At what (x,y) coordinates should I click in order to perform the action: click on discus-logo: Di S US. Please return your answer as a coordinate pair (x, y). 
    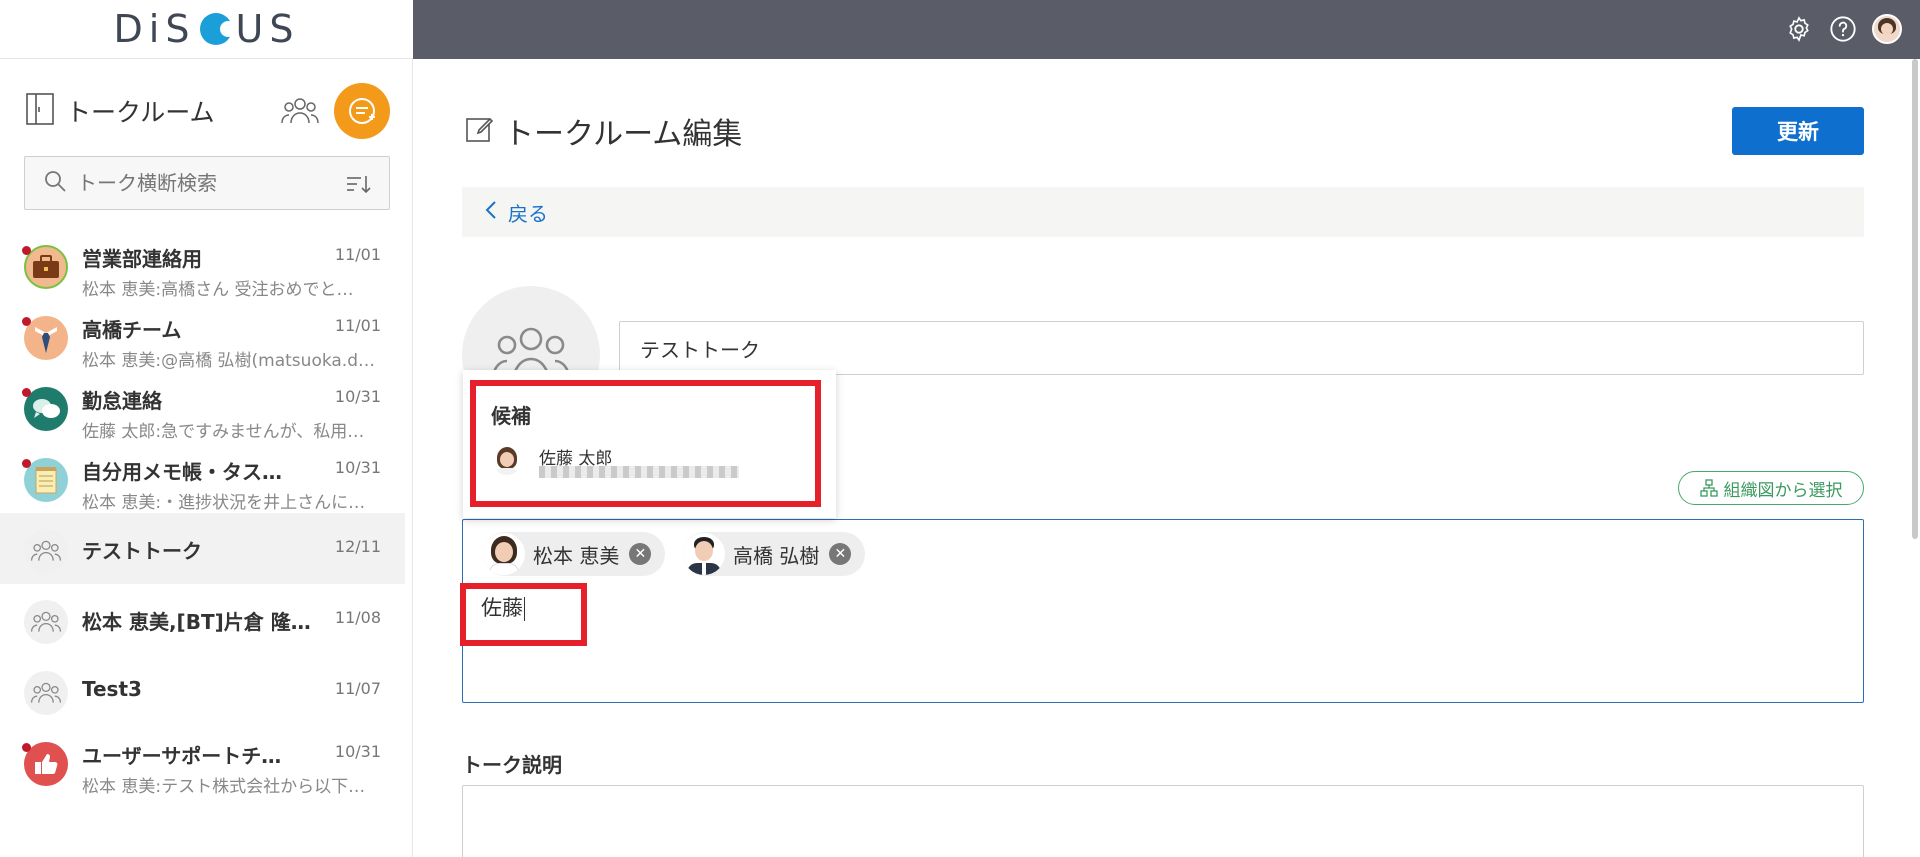
    Looking at the image, I should click on (207, 29).